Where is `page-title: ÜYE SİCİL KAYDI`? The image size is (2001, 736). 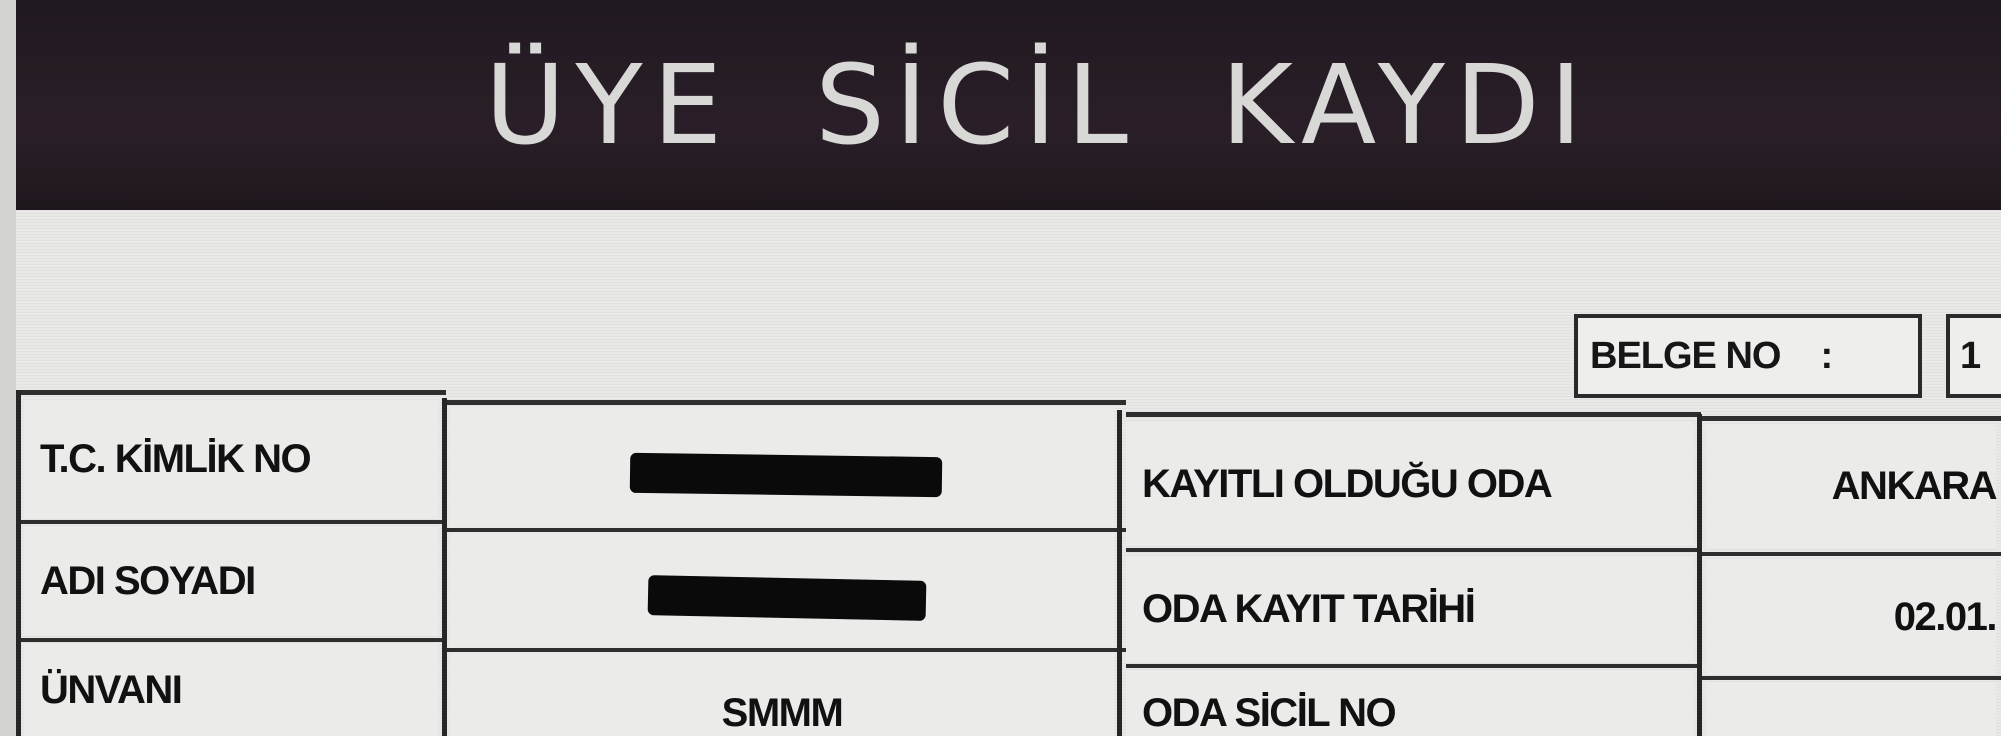
page-title: ÜYE SİCİL KAYDI is located at coordinates (1038, 105).